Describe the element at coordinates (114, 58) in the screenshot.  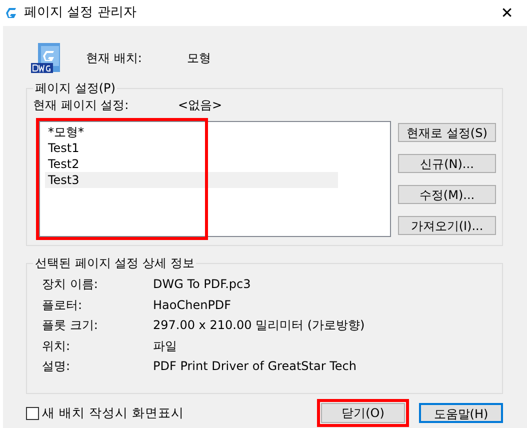
I see `current-layout-label: 현재 배치:` at that location.